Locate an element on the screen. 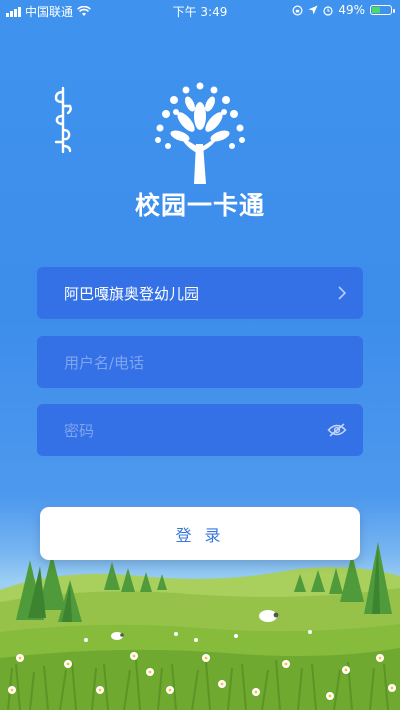 This screenshot has width=400, height=710. app-title: 校园一卡通 is located at coordinates (199, 205).